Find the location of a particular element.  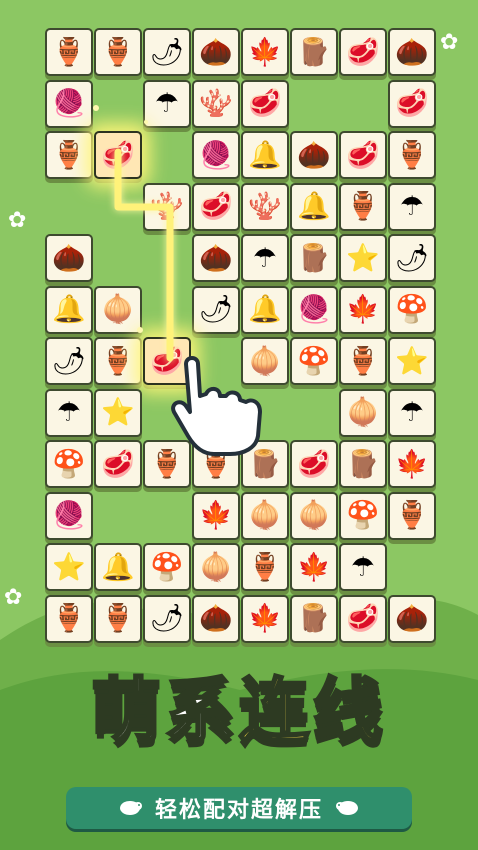

bell-icon: 🔔 is located at coordinates (314, 206).